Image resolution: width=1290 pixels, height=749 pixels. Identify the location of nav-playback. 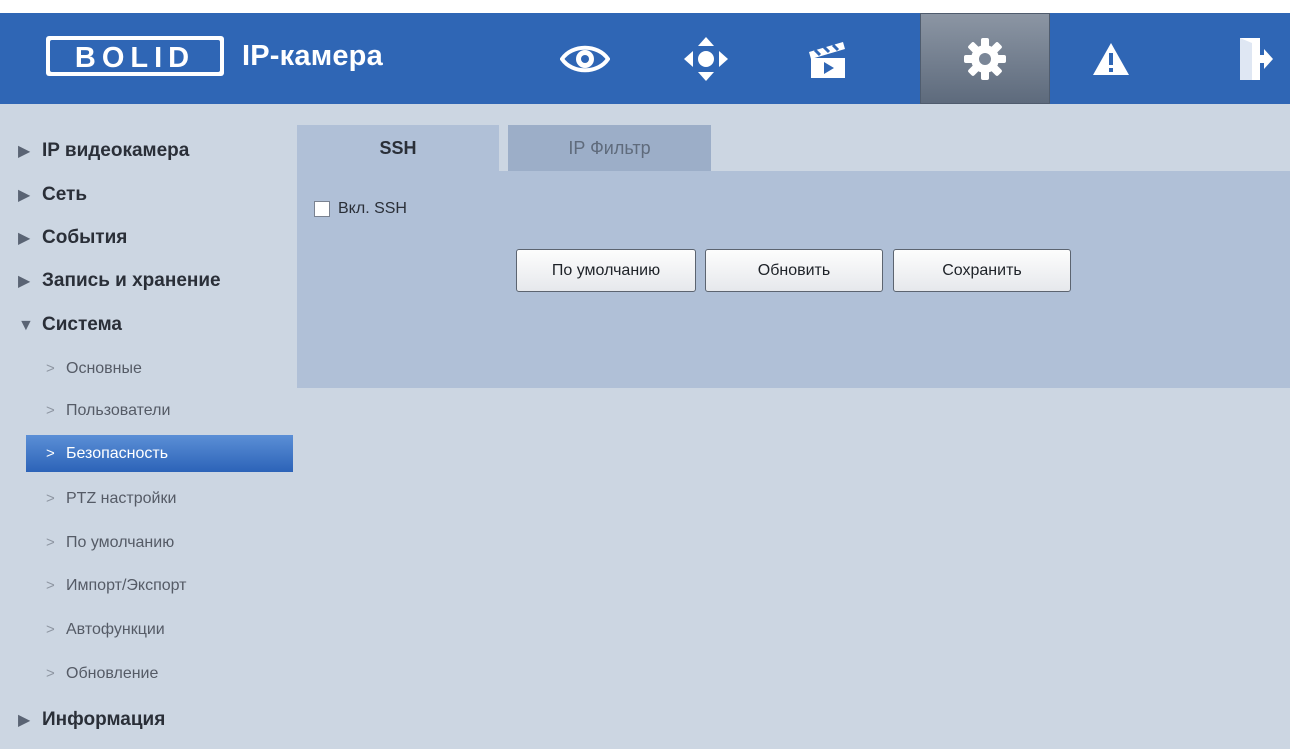
(827, 58).